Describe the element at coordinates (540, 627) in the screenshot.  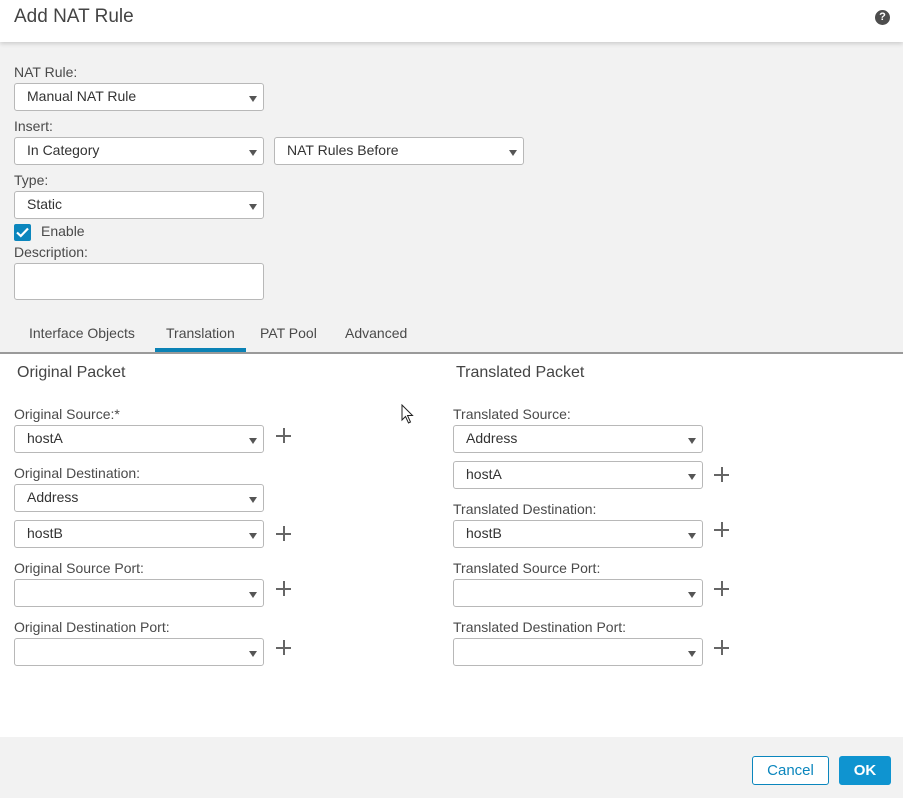
I see `translated-destination-port-label: Translated Destination Port:` at that location.